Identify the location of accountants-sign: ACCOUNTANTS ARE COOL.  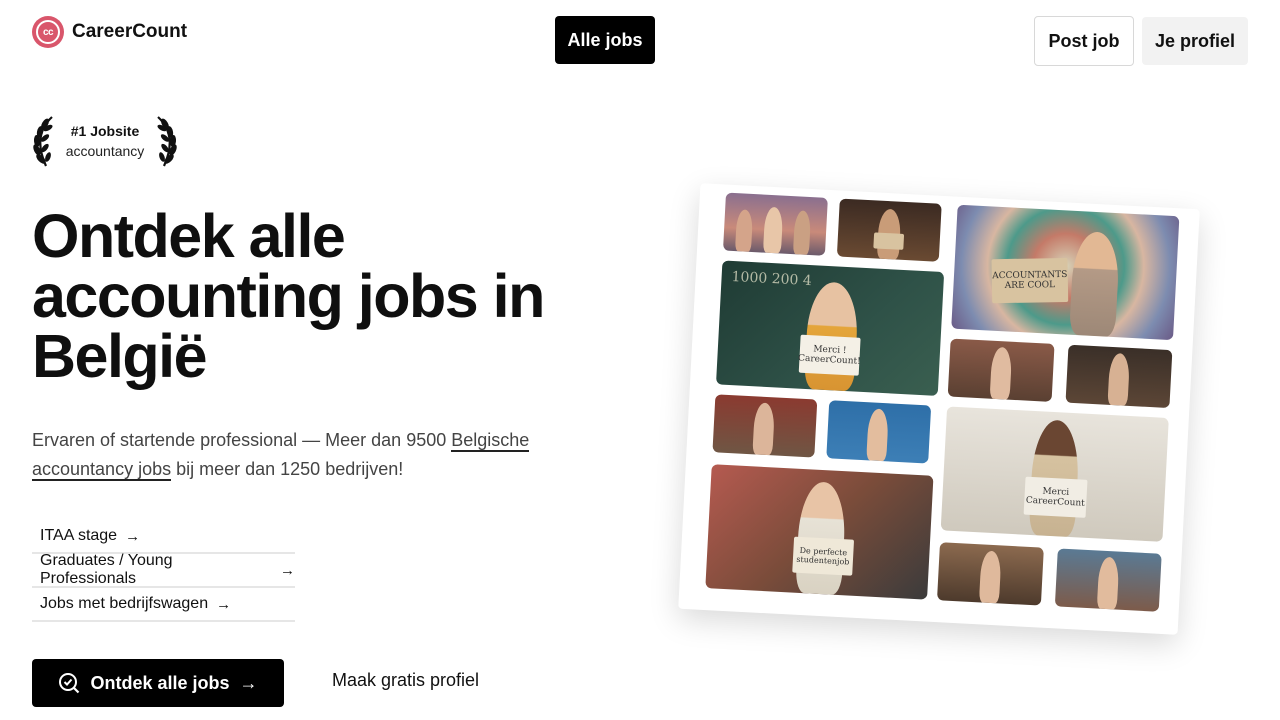
(1030, 280).